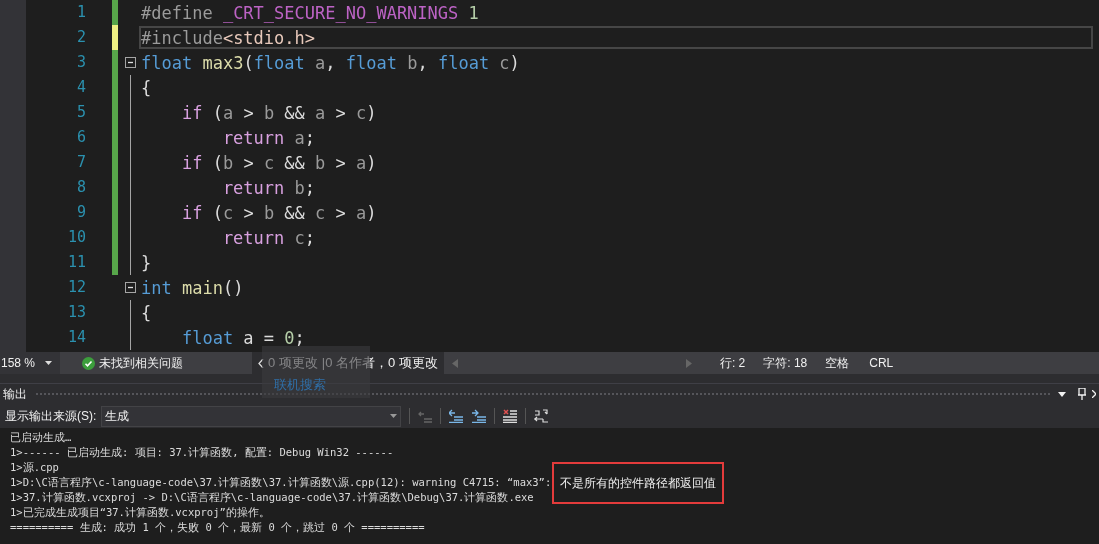 This screenshot has width=1099, height=544. Describe the element at coordinates (34, 467) in the screenshot. I see `output-line: 1>源.cpp` at that location.